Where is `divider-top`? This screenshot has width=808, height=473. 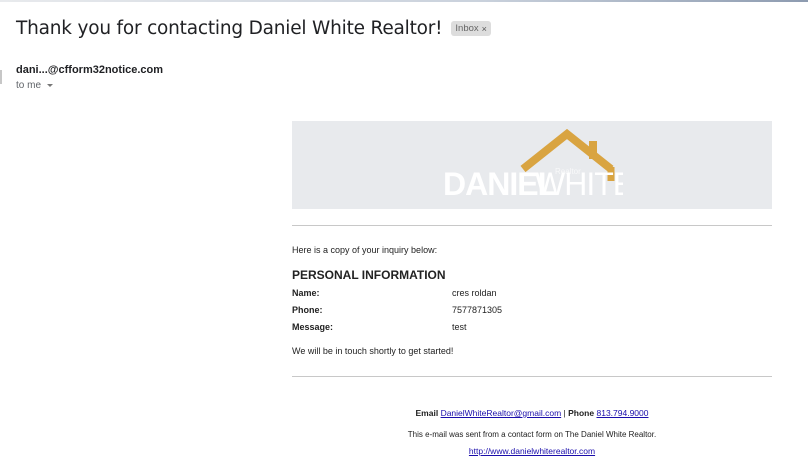
divider-top is located at coordinates (532, 225).